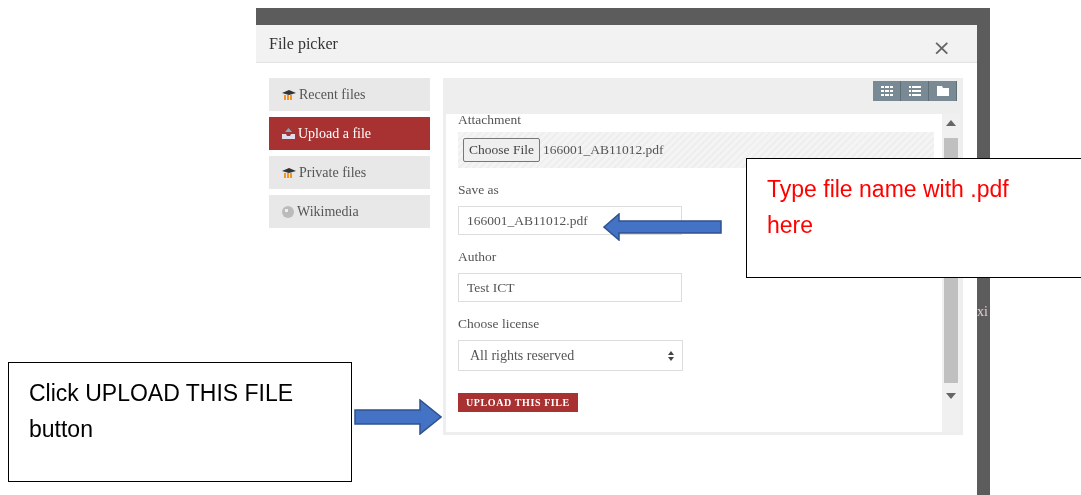 Image resolution: width=1081 pixels, height=495 pixels. What do you see at coordinates (477, 257) in the screenshot?
I see `field-label: Author` at bounding box center [477, 257].